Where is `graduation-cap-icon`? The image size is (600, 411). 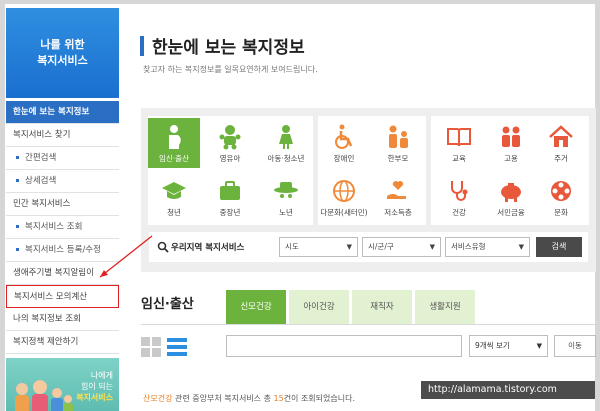
graduation-cap-icon is located at coordinates (174, 190).